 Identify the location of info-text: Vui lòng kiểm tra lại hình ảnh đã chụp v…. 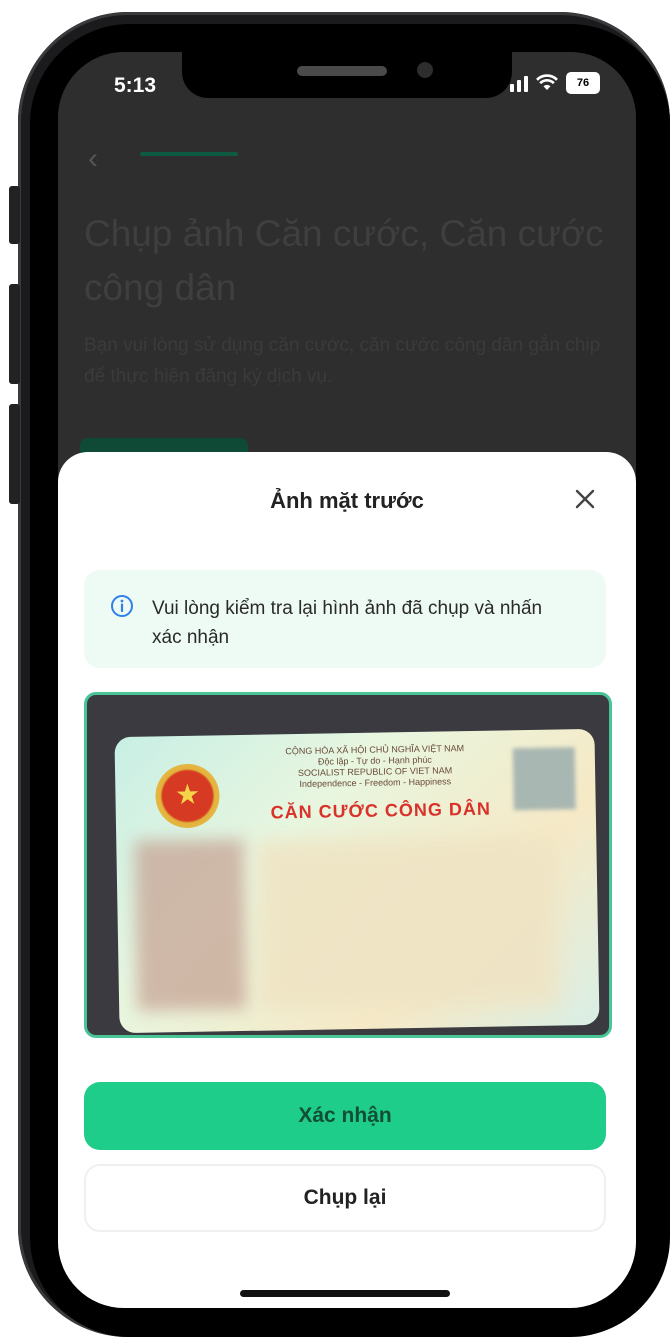
(347, 623).